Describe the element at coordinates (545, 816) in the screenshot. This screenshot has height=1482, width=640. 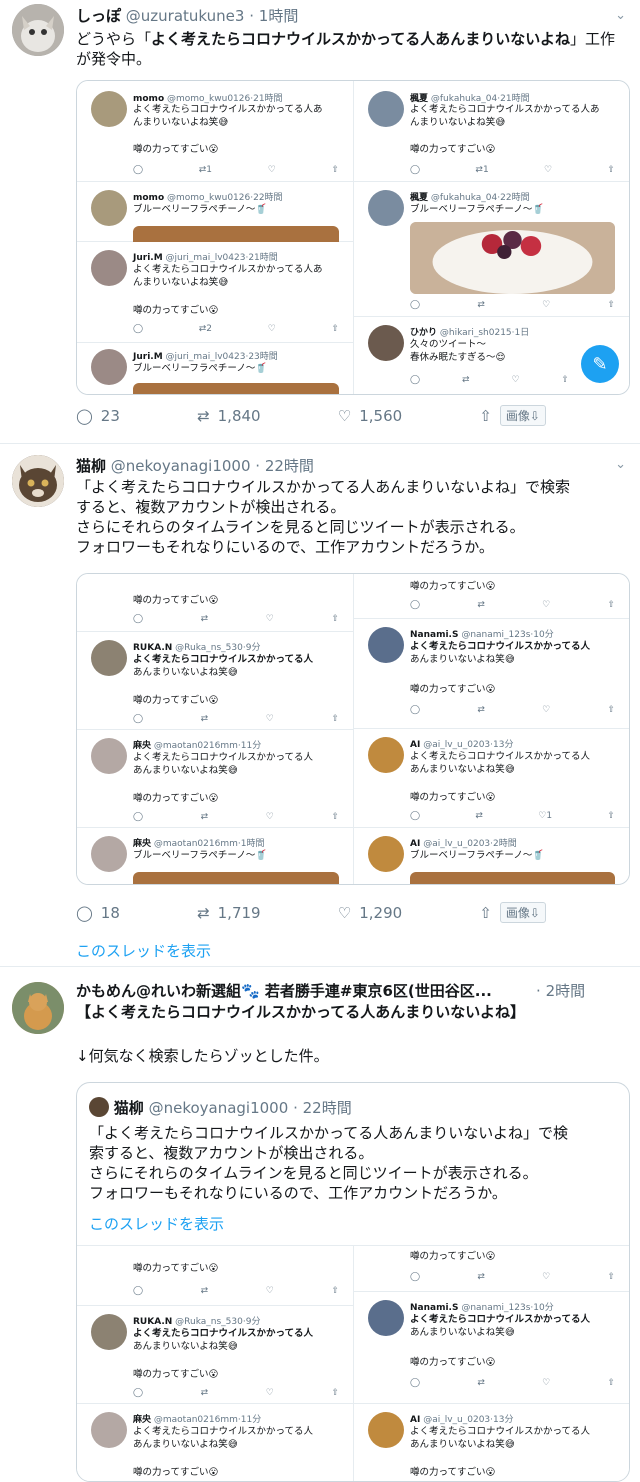
I see `like-icon: ♡1` at that location.